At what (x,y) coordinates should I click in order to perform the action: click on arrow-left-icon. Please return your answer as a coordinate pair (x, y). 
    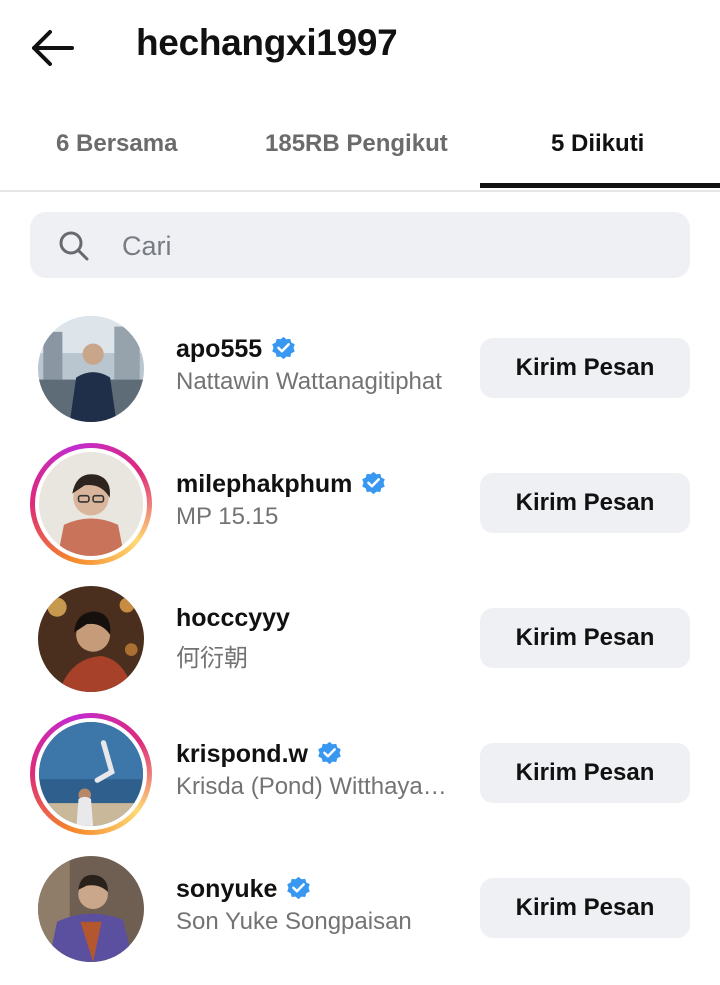
    Looking at the image, I should click on (53, 48).